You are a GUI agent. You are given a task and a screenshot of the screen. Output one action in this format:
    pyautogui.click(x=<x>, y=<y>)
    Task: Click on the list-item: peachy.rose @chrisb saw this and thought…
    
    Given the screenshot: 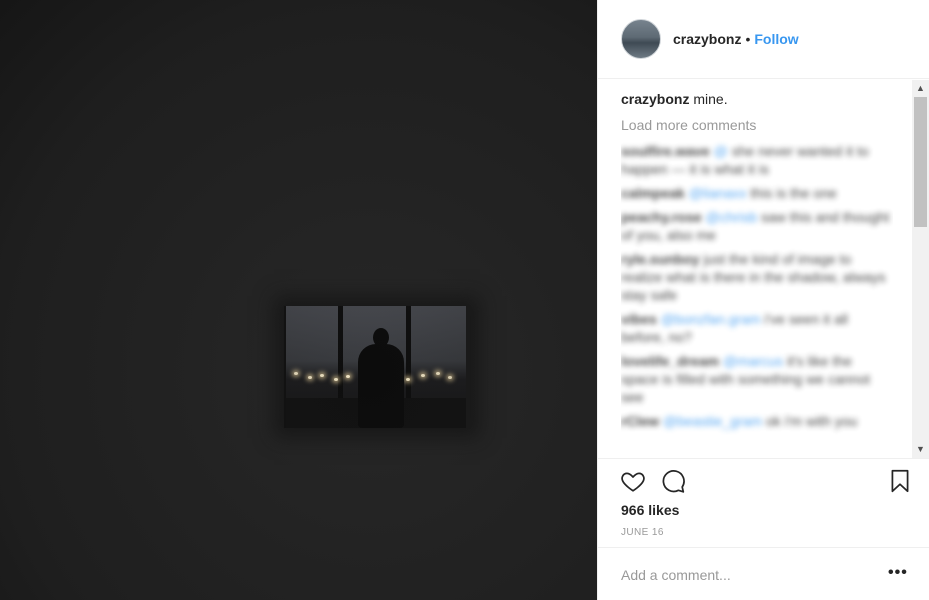 What is the action you would take?
    pyautogui.click(x=757, y=226)
    